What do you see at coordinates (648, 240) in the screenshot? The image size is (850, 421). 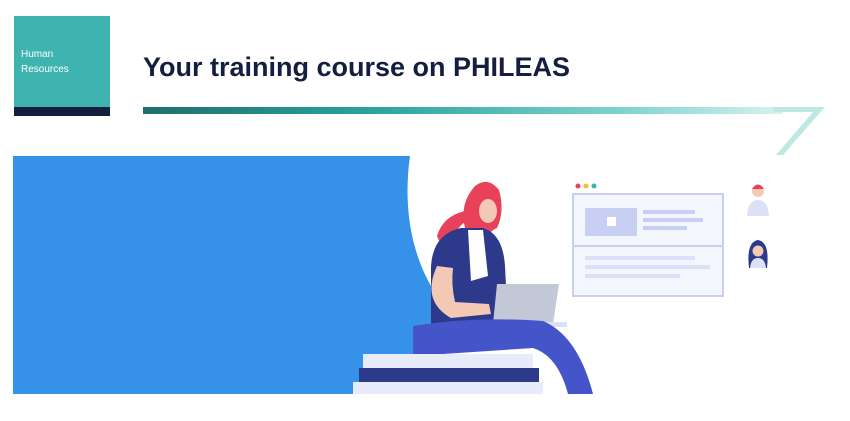 I see `browser-window-mockup` at bounding box center [648, 240].